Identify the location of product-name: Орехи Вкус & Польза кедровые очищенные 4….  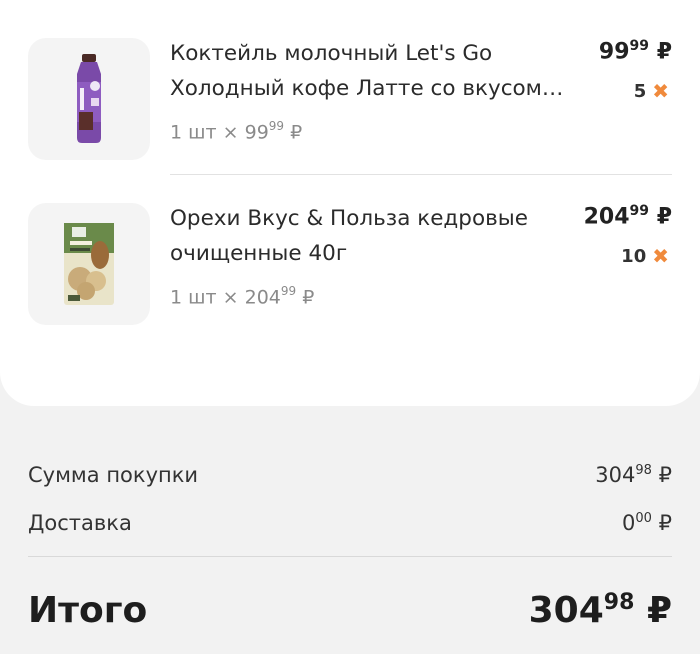
(372, 236).